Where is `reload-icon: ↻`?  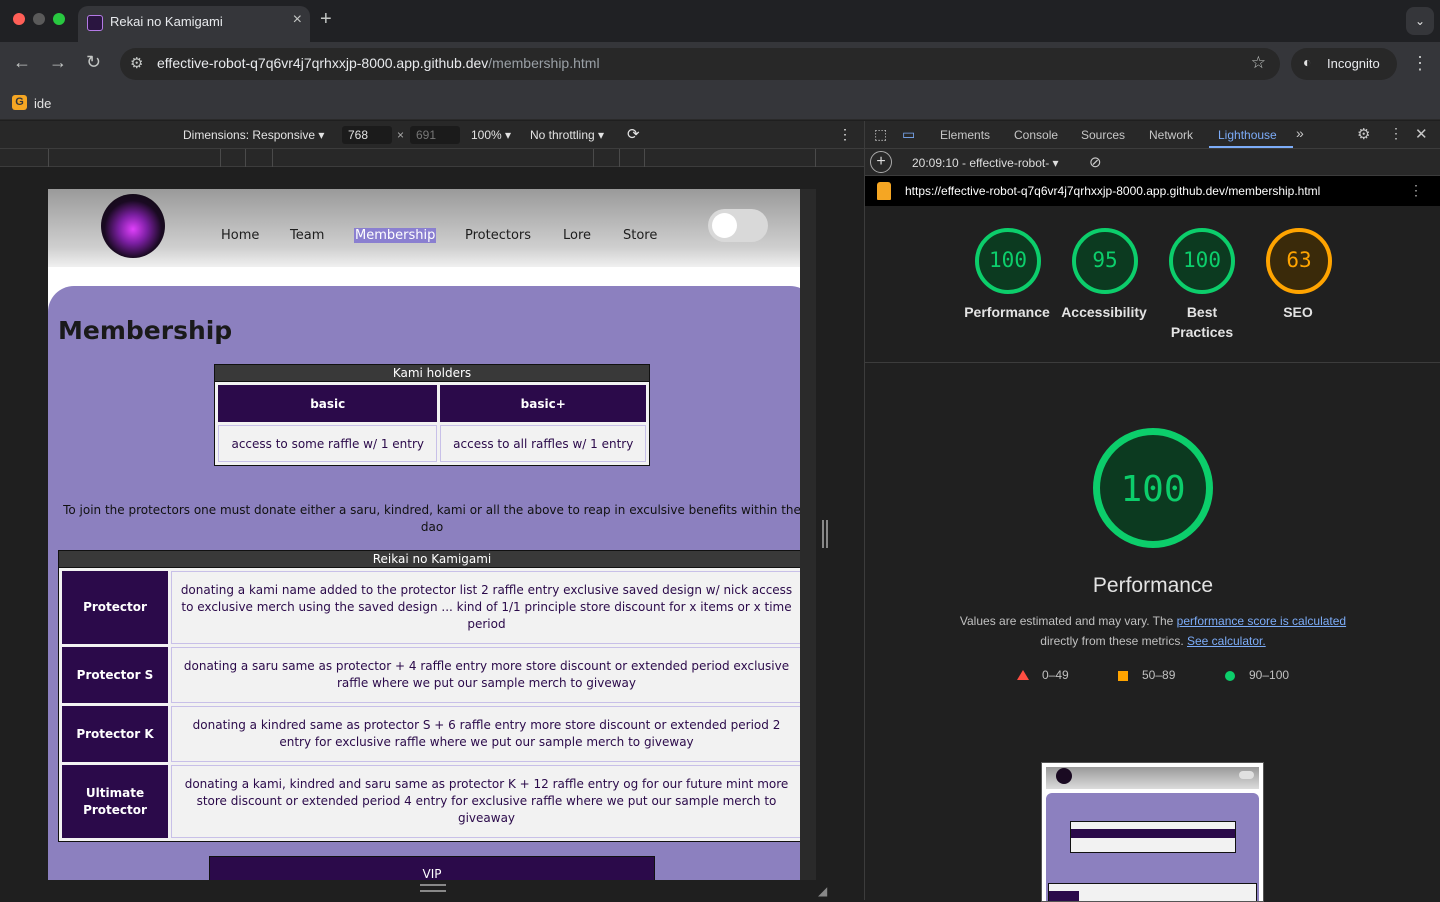 reload-icon: ↻ is located at coordinates (93, 62).